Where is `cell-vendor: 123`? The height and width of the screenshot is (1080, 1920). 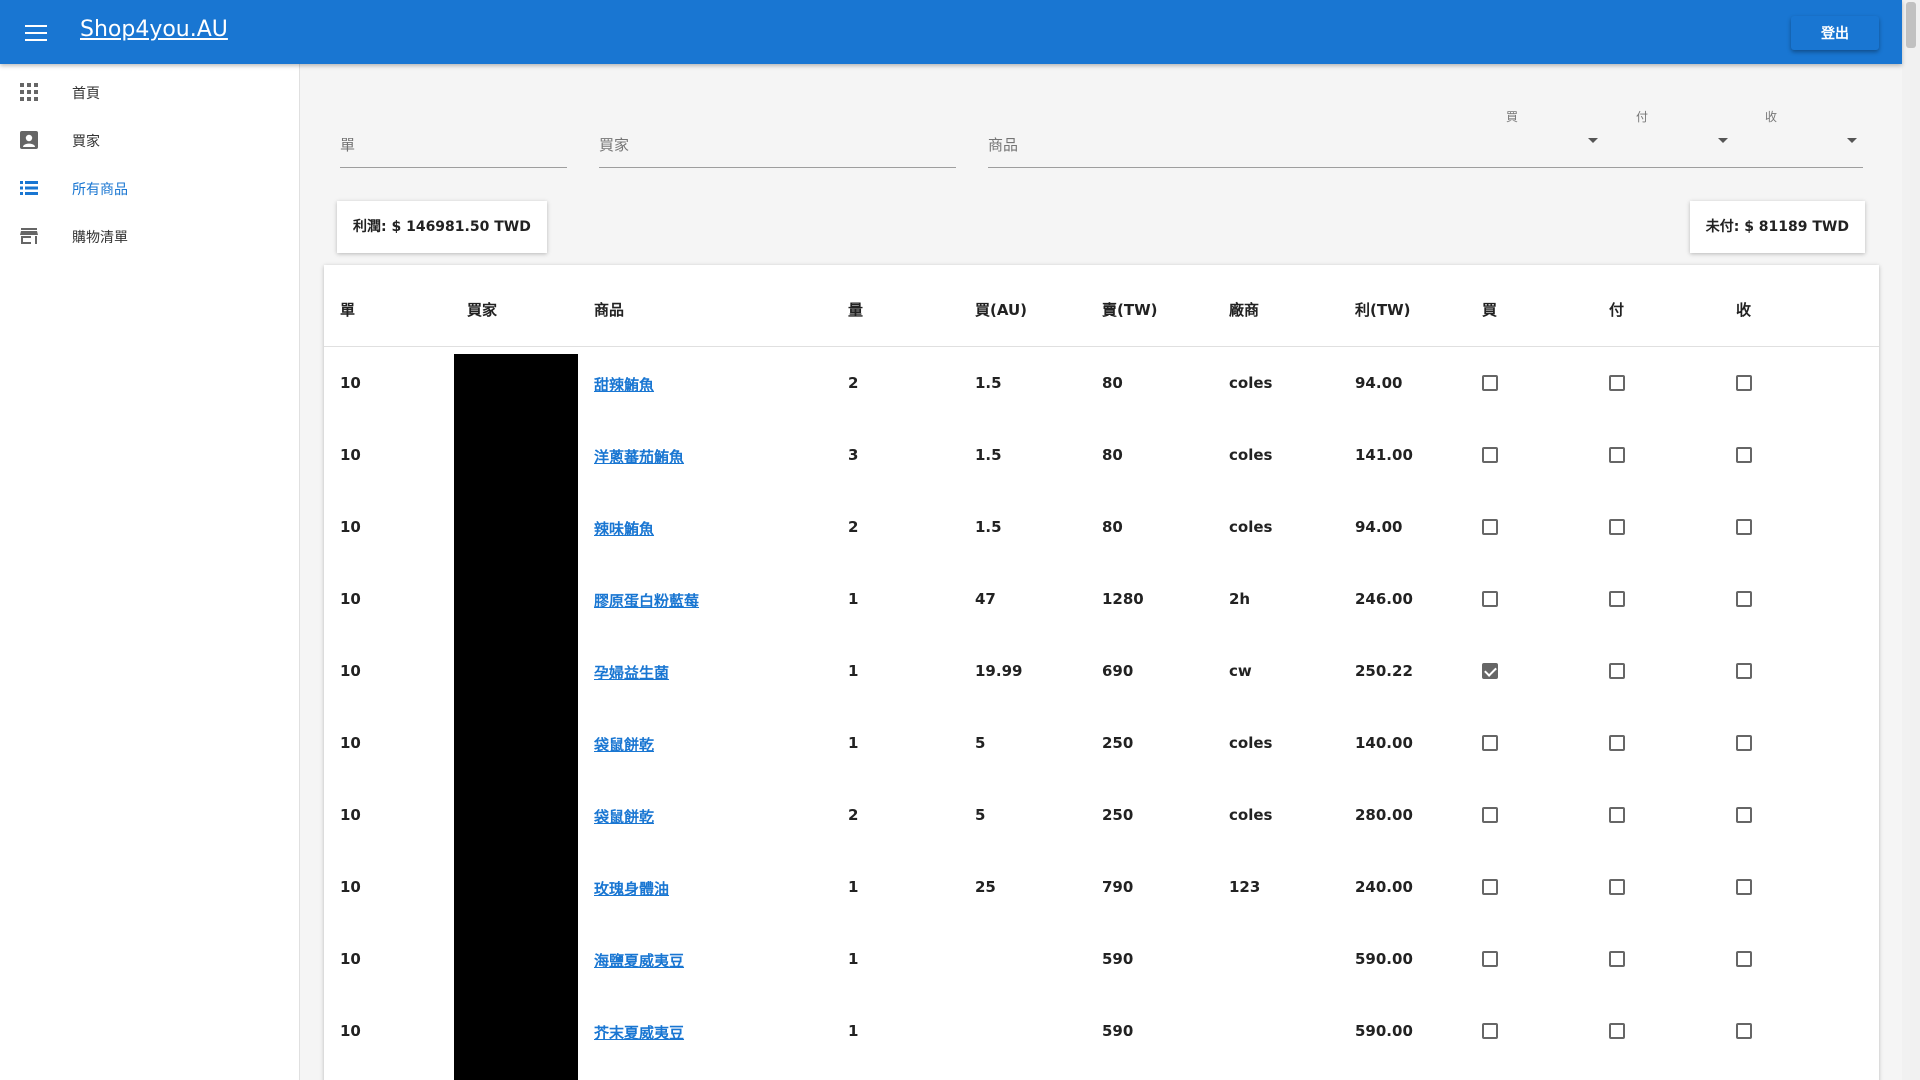 cell-vendor: 123 is located at coordinates (1245, 887).